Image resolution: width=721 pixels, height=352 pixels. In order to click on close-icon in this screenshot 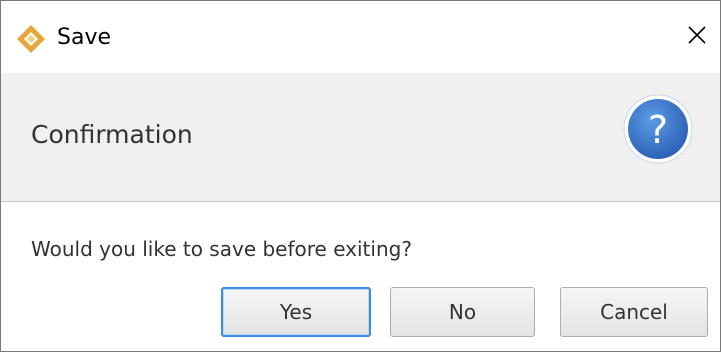, I will do `click(697, 37)`.